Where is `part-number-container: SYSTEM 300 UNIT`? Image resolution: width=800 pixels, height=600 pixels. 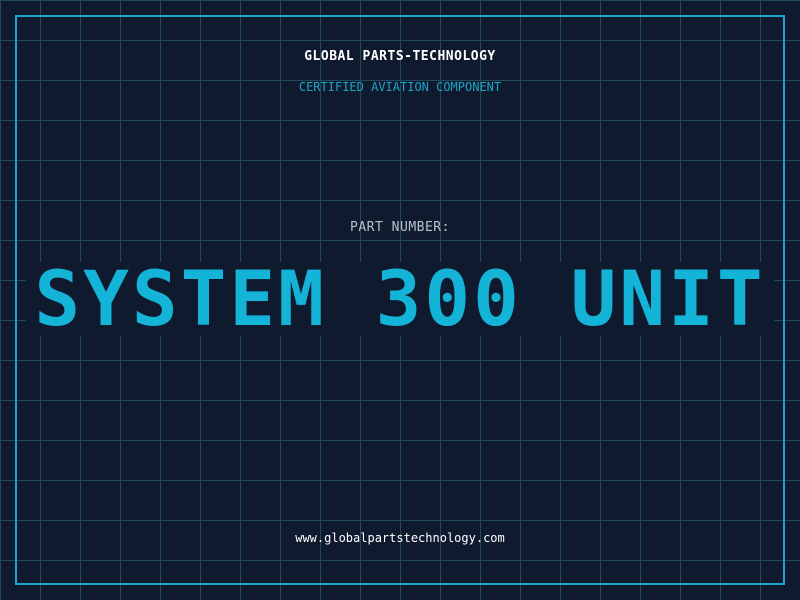 part-number-container: SYSTEM 300 UNIT is located at coordinates (400, 299).